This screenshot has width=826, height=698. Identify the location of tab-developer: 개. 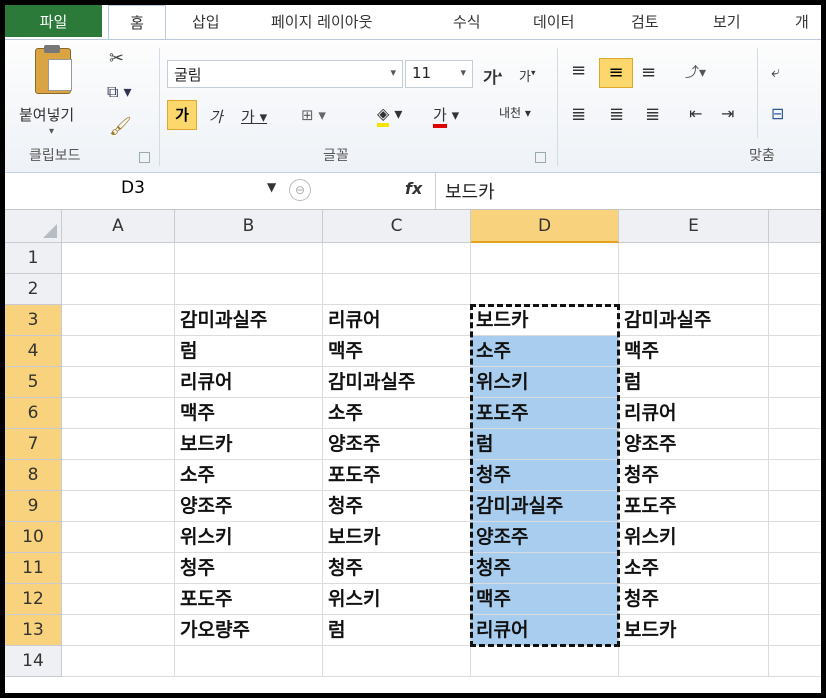
(802, 21).